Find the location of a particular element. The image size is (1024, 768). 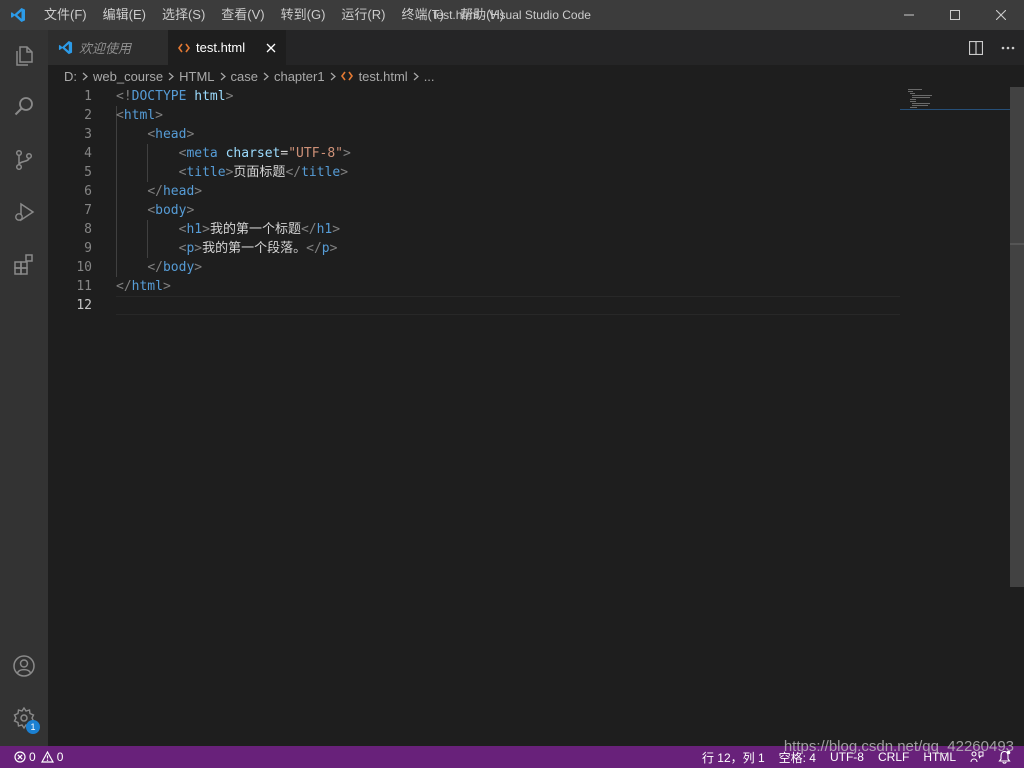

code-line-11: </html> is located at coordinates (143, 286).